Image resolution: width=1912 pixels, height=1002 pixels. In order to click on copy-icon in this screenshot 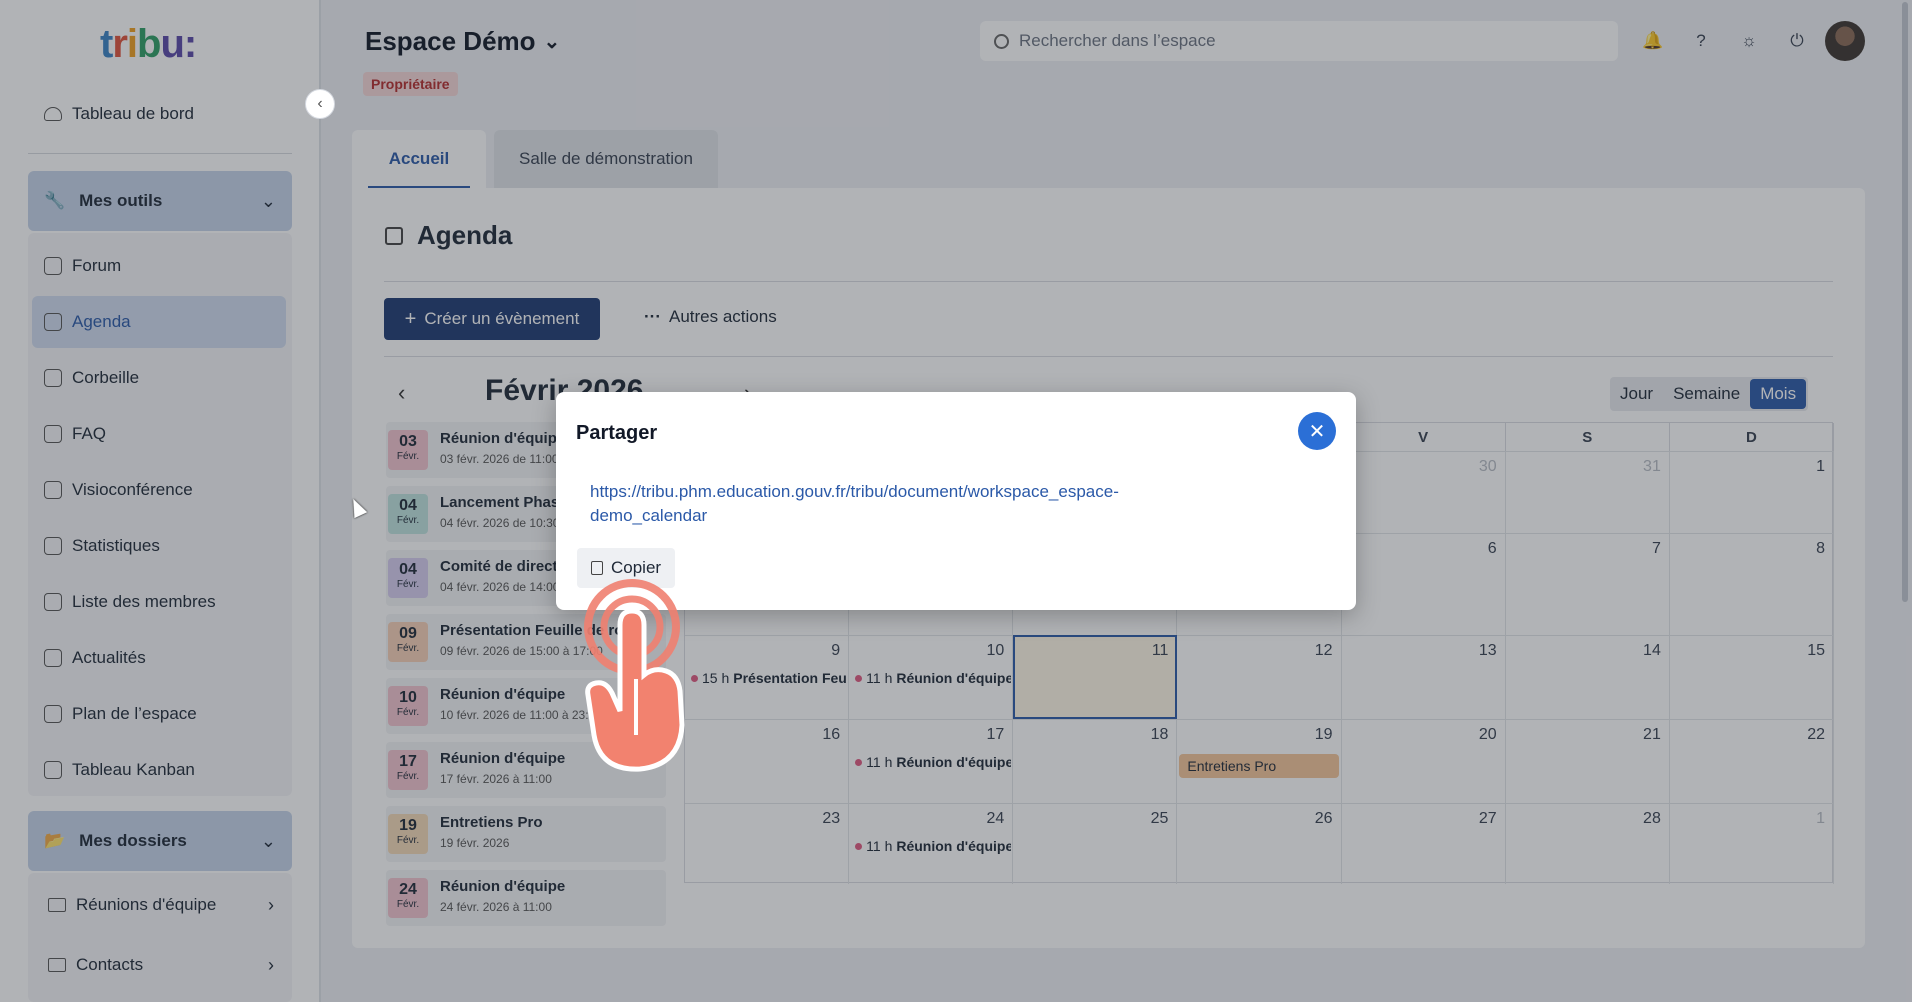, I will do `click(597, 568)`.